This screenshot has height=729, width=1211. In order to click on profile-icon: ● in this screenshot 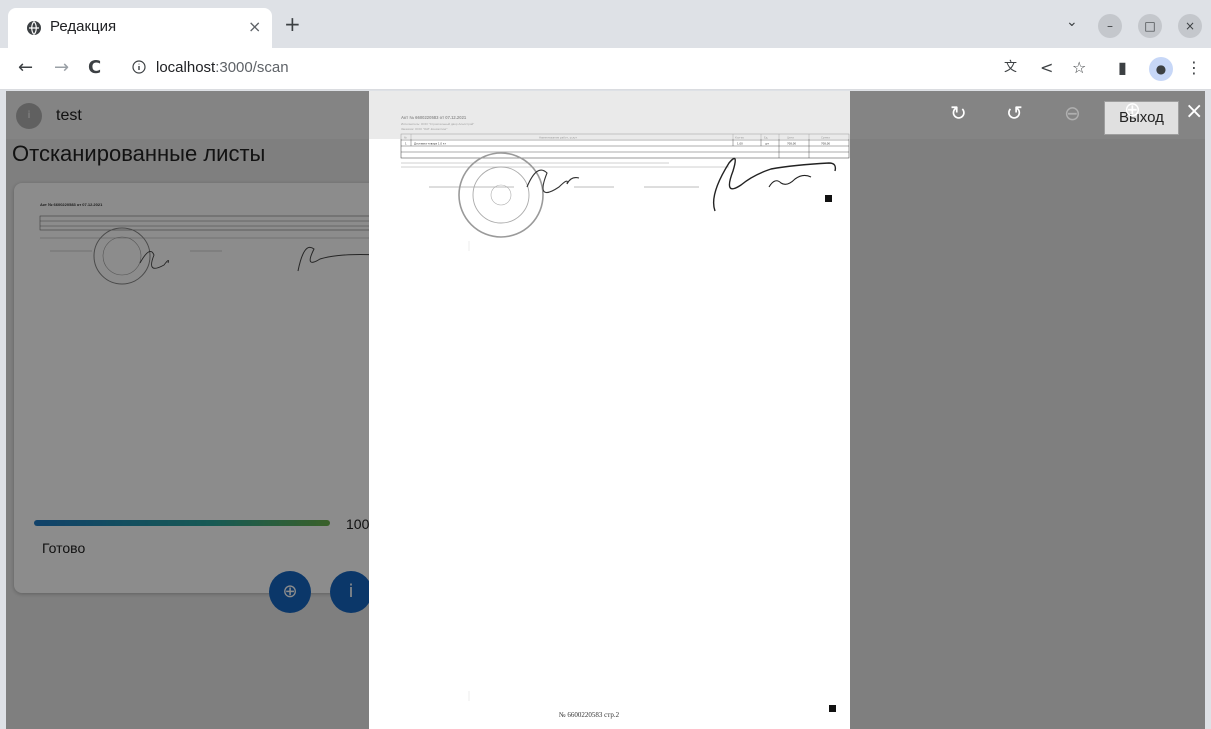, I will do `click(1161, 69)`.